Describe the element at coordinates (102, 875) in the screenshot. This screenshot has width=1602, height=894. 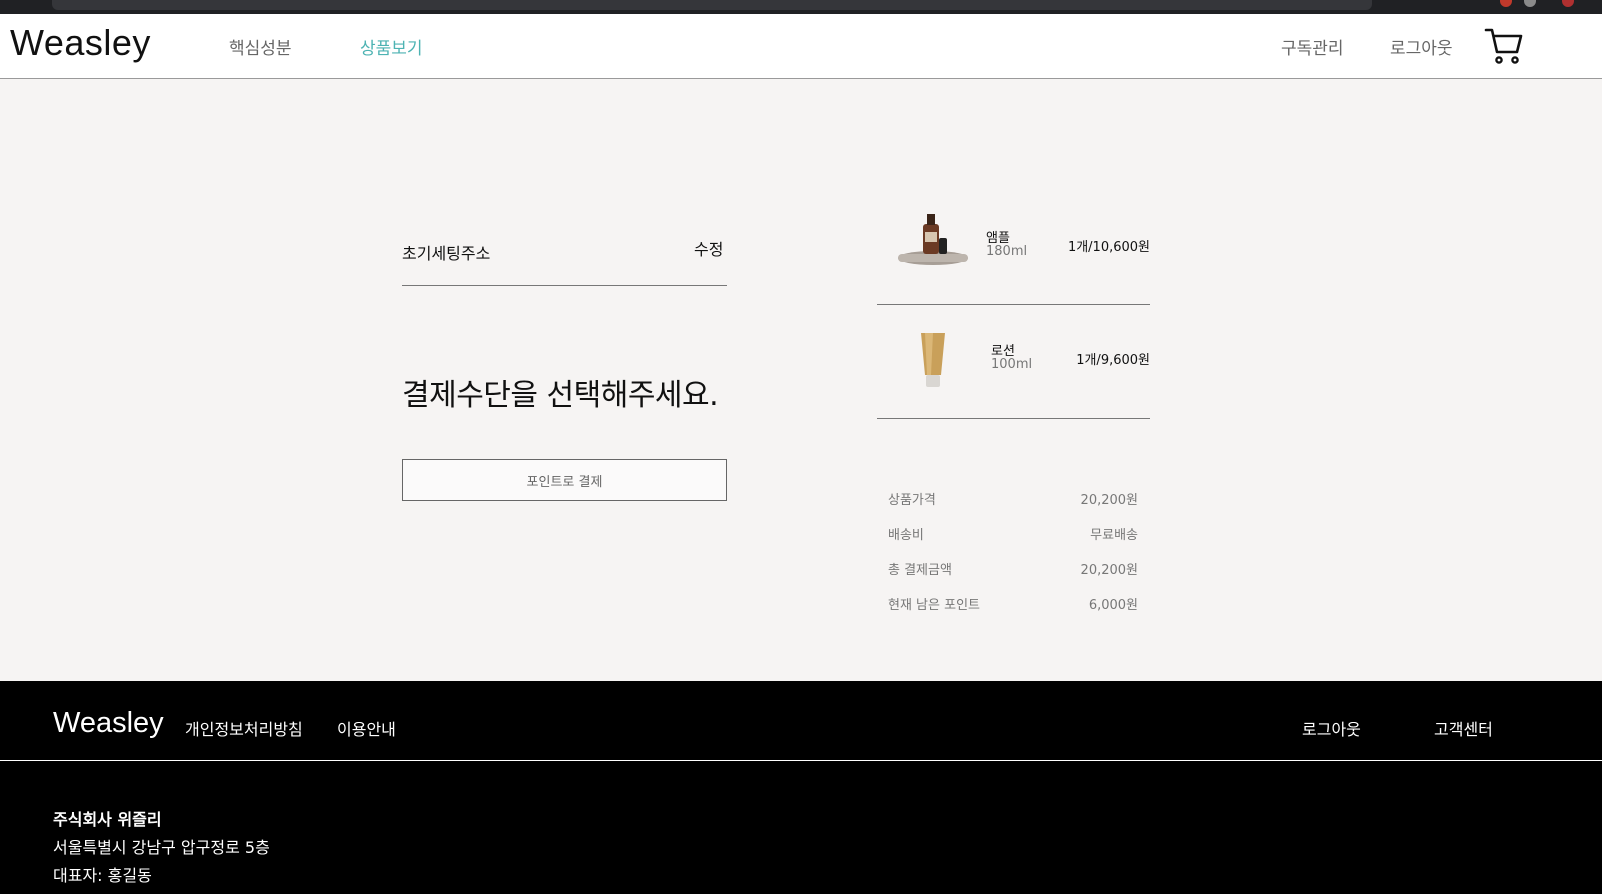
I see `company-ceo: 대표자: 홍길동` at that location.